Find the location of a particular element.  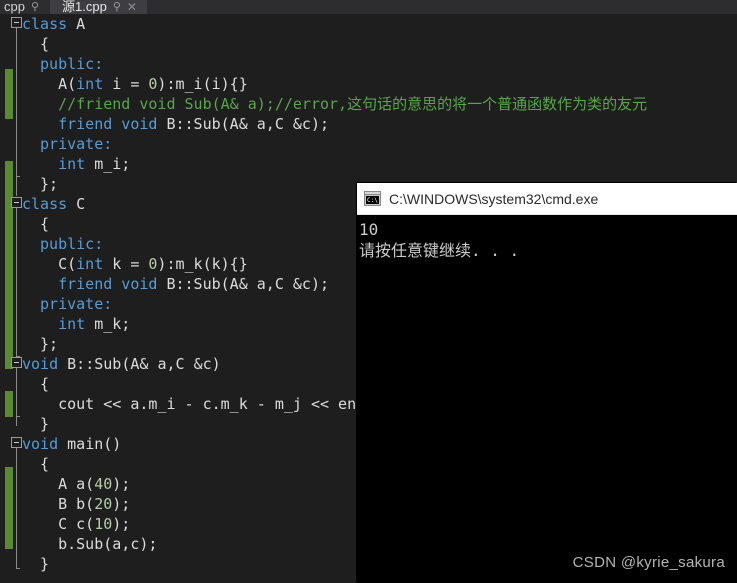

console-output-line: 10 is located at coordinates (369, 229).